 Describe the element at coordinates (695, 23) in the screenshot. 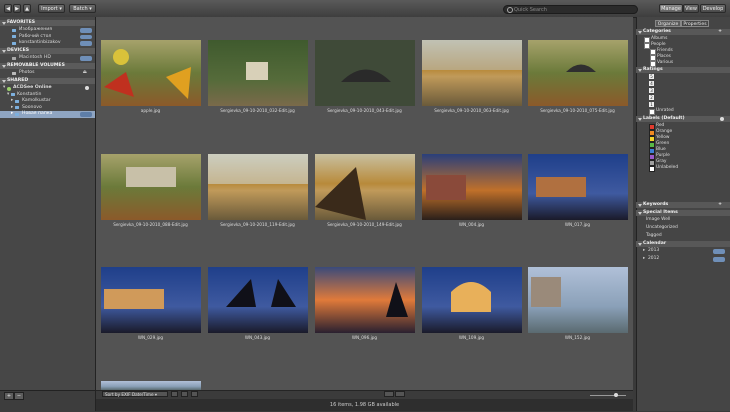

I see `tab-properties: Properties` at that location.